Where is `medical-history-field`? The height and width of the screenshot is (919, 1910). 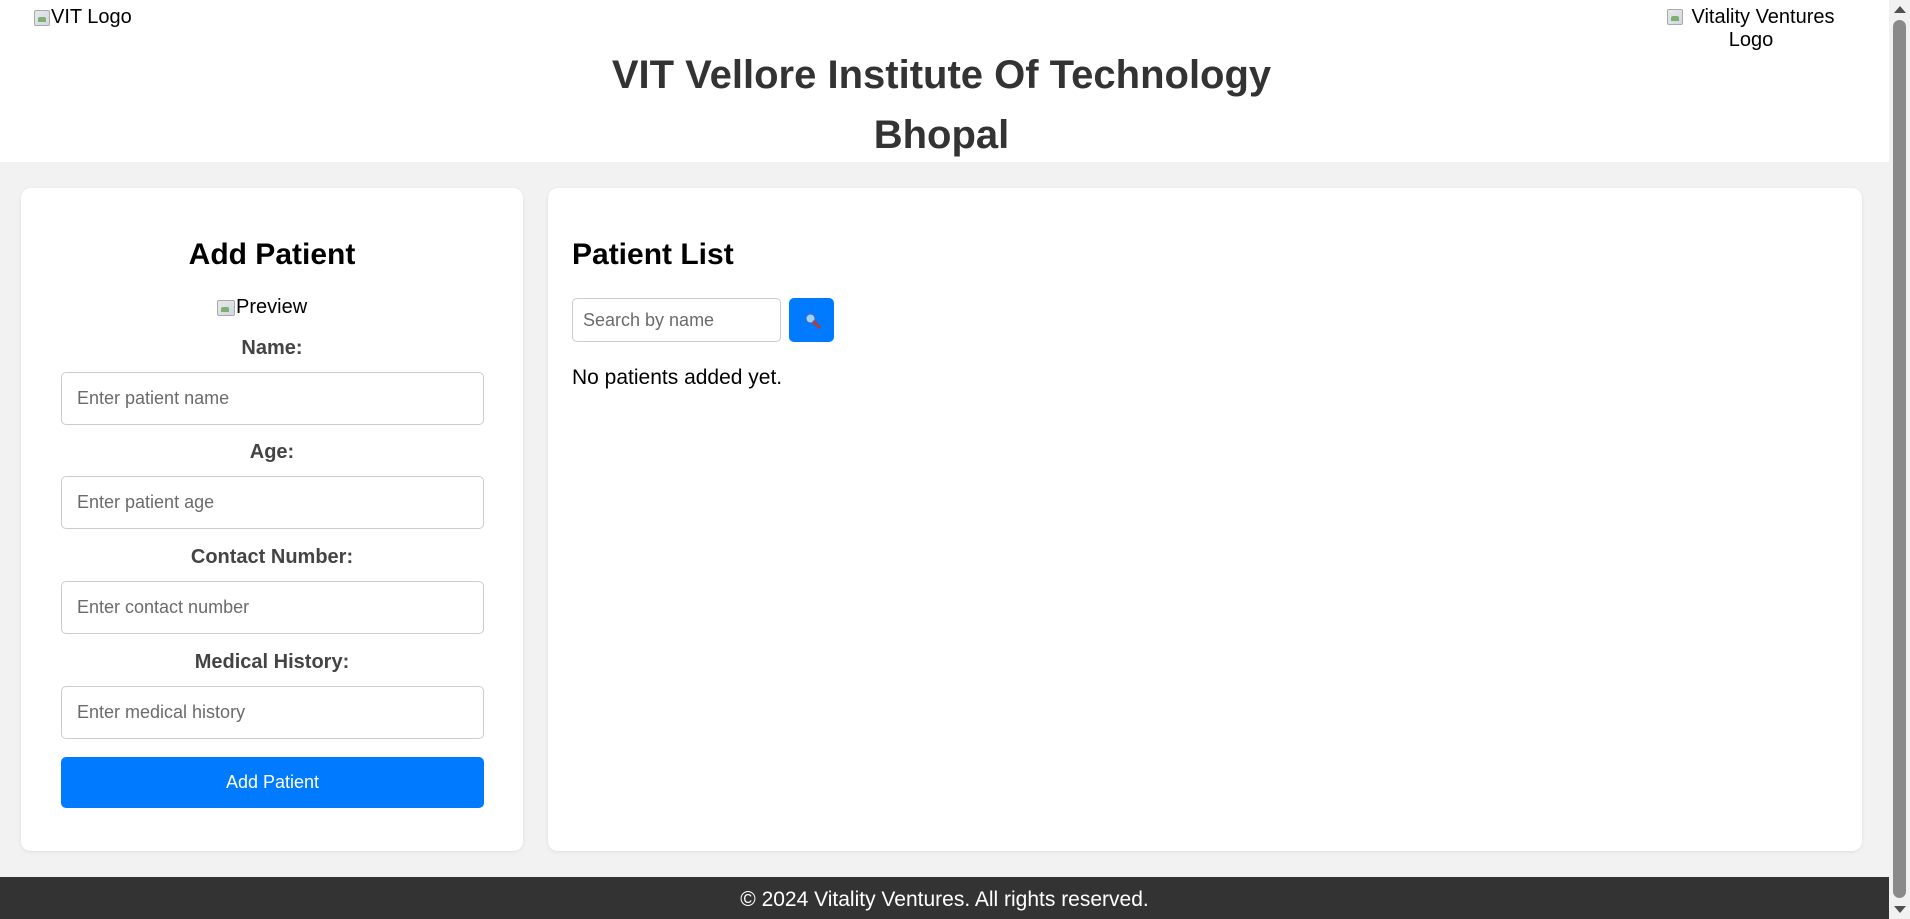
medical-history-field is located at coordinates (272, 712).